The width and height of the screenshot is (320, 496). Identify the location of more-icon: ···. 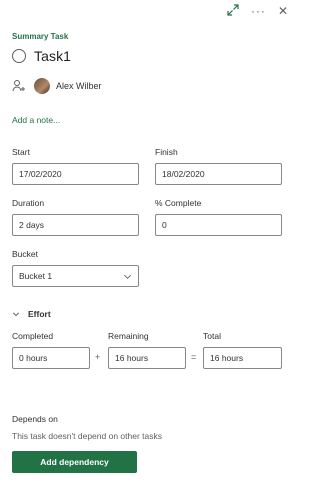
(258, 11).